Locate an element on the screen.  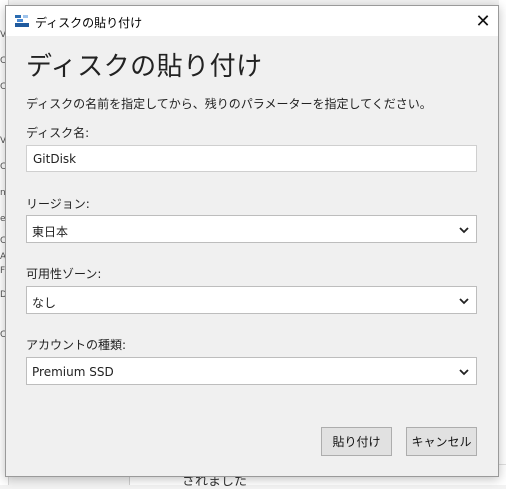
account-type-selected-value: Premium SSD is located at coordinates (73, 372).